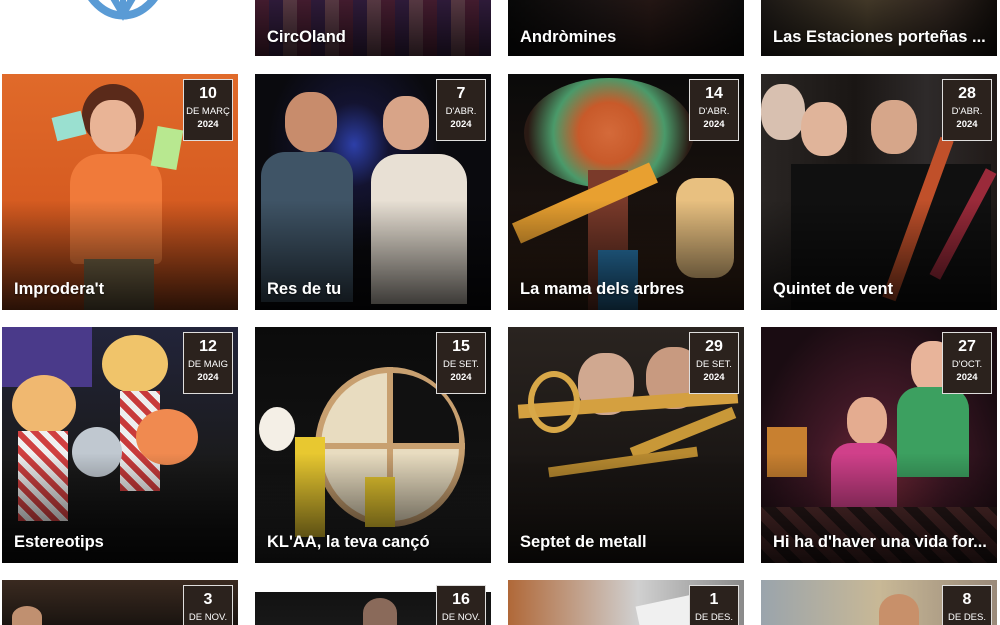 The width and height of the screenshot is (1000, 625). I want to click on date-badge: 29 DE SET. 2024, so click(714, 363).